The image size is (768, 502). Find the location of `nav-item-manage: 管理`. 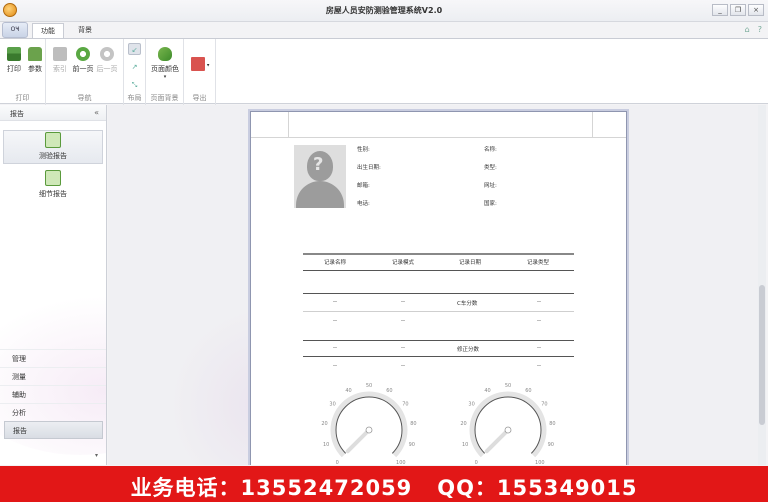

nav-item-manage: 管理 is located at coordinates (53, 358).